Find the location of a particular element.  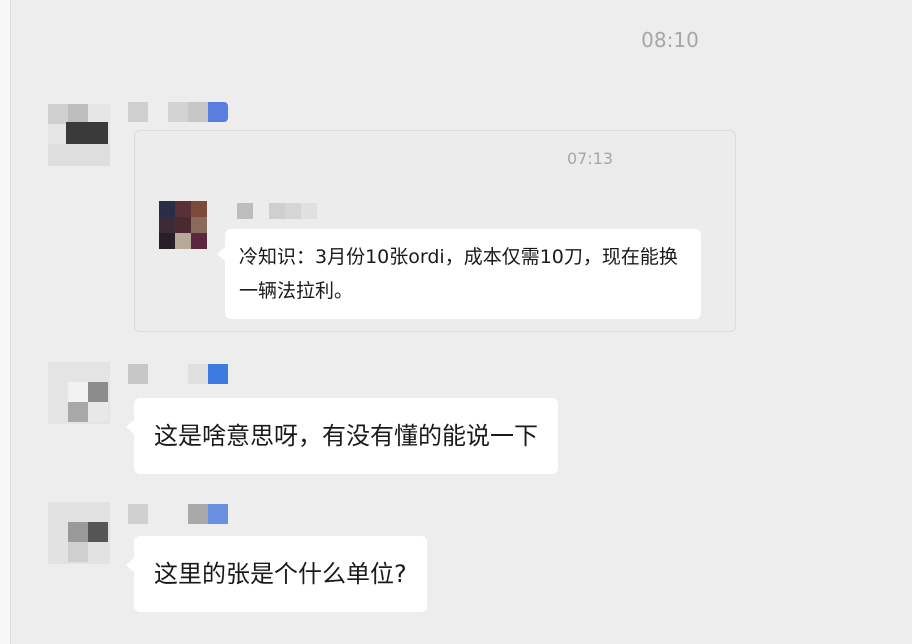

message-bubble: 这是啥意思呀，有没有懂的能说一下 is located at coordinates (342, 436).